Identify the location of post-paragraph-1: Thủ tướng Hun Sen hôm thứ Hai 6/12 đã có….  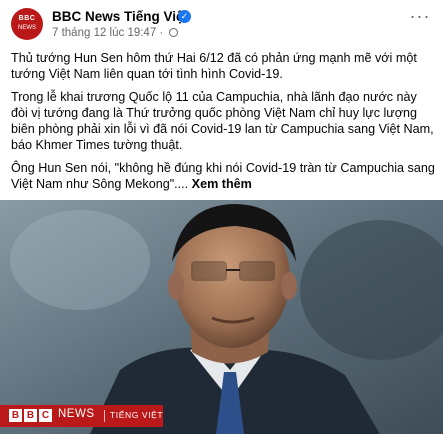
(214, 66).